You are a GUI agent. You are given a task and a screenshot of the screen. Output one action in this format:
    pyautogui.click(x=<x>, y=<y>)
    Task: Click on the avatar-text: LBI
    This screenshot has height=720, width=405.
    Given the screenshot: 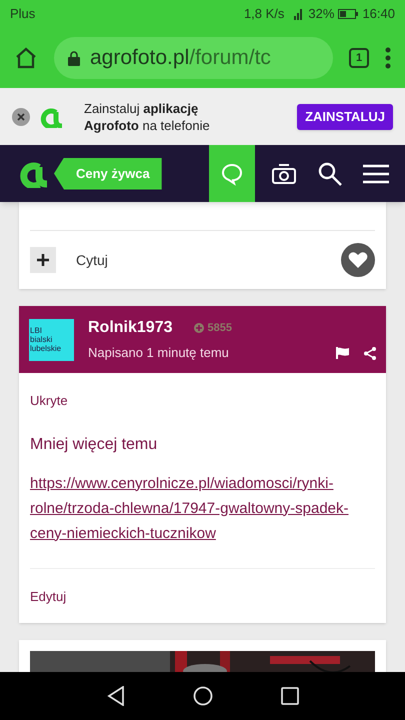 What is the action you would take?
    pyautogui.click(x=37, y=330)
    